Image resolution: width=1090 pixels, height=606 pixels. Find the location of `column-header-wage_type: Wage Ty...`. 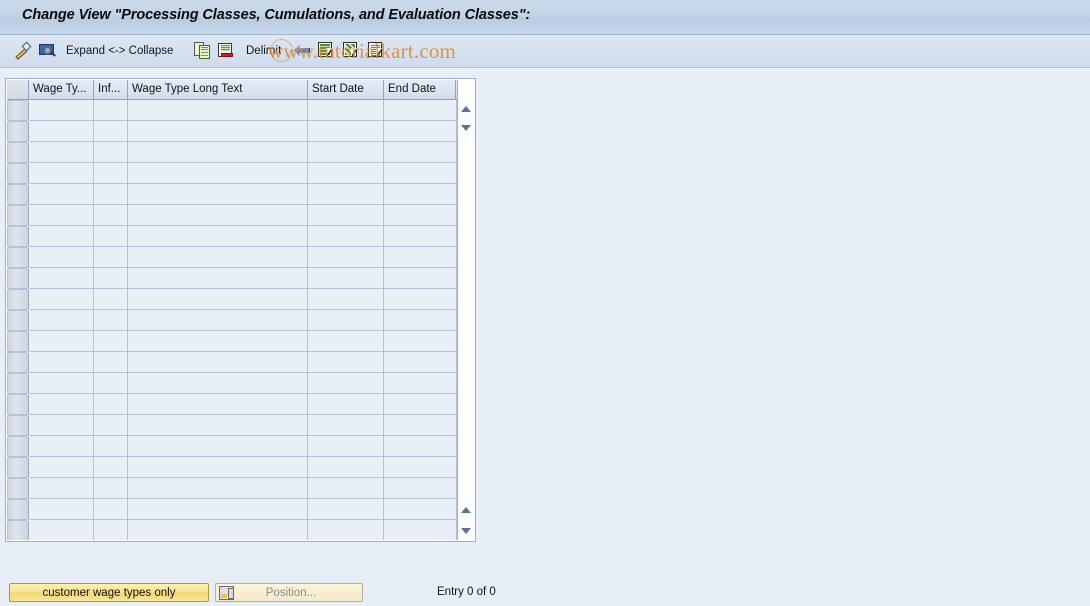

column-header-wage_type: Wage Ty... is located at coordinates (61, 89).